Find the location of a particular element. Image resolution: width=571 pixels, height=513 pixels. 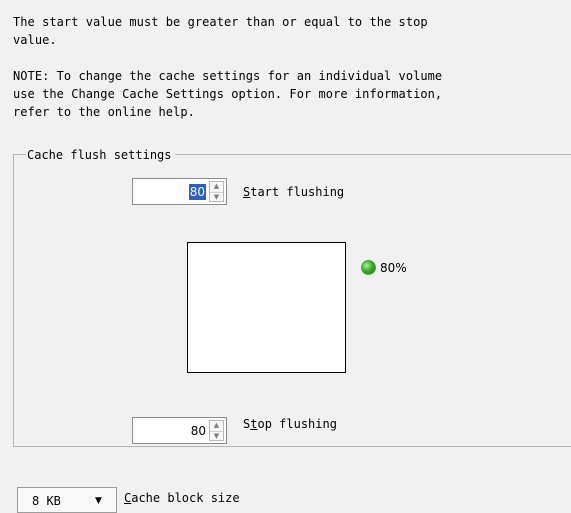

stop-flushing-spinner: 80 ▲ ▼ is located at coordinates (179, 430).